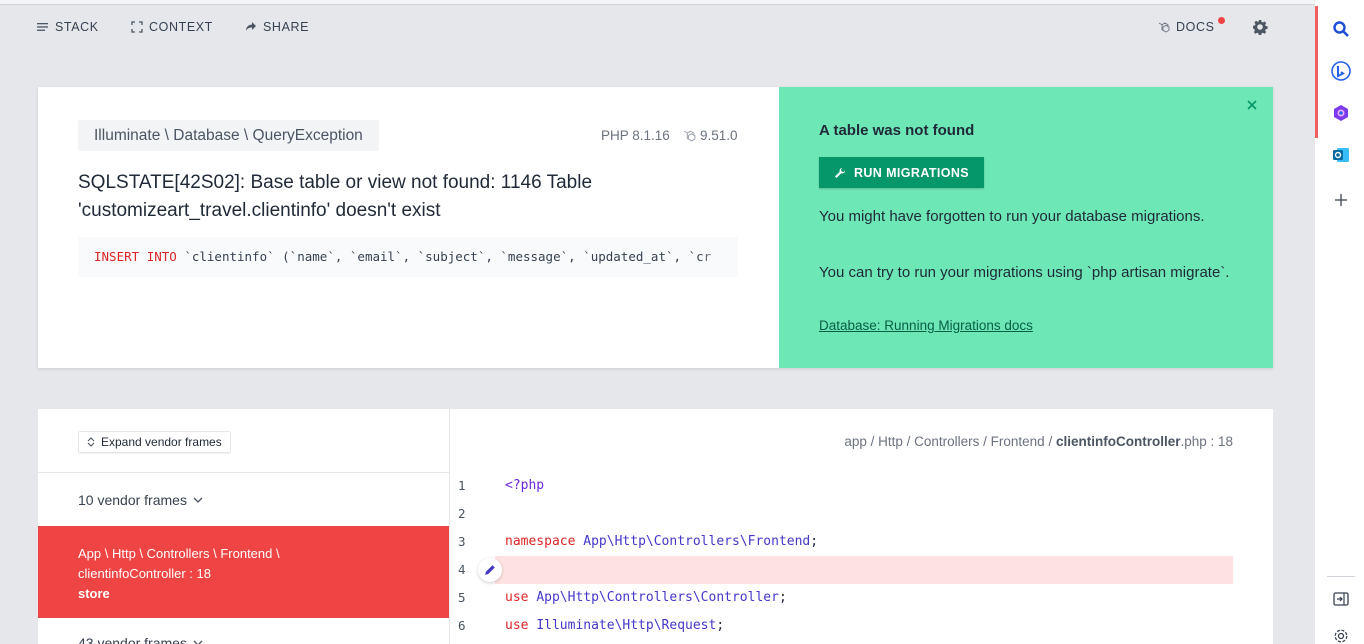  I want to click on code-line: 5 use App\Http\Controllers\Controller;, so click(861, 598).